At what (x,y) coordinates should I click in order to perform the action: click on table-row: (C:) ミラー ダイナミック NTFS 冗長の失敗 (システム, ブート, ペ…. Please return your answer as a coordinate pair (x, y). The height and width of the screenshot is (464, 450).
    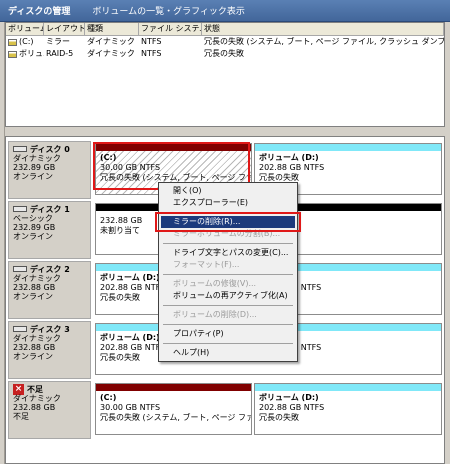
    Looking at the image, I should click on (225, 42).